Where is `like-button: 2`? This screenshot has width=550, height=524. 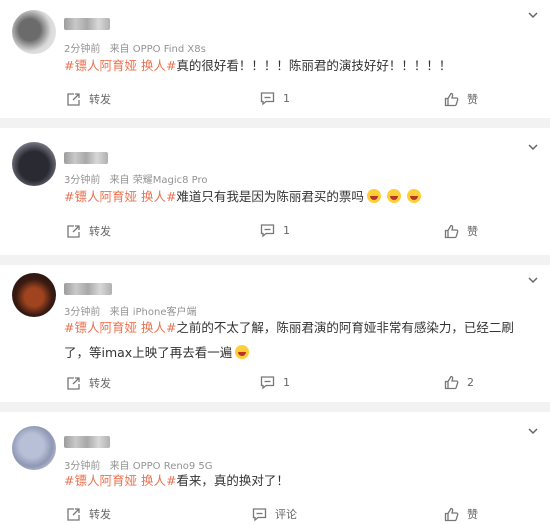
like-button: 2 is located at coordinates (459, 382).